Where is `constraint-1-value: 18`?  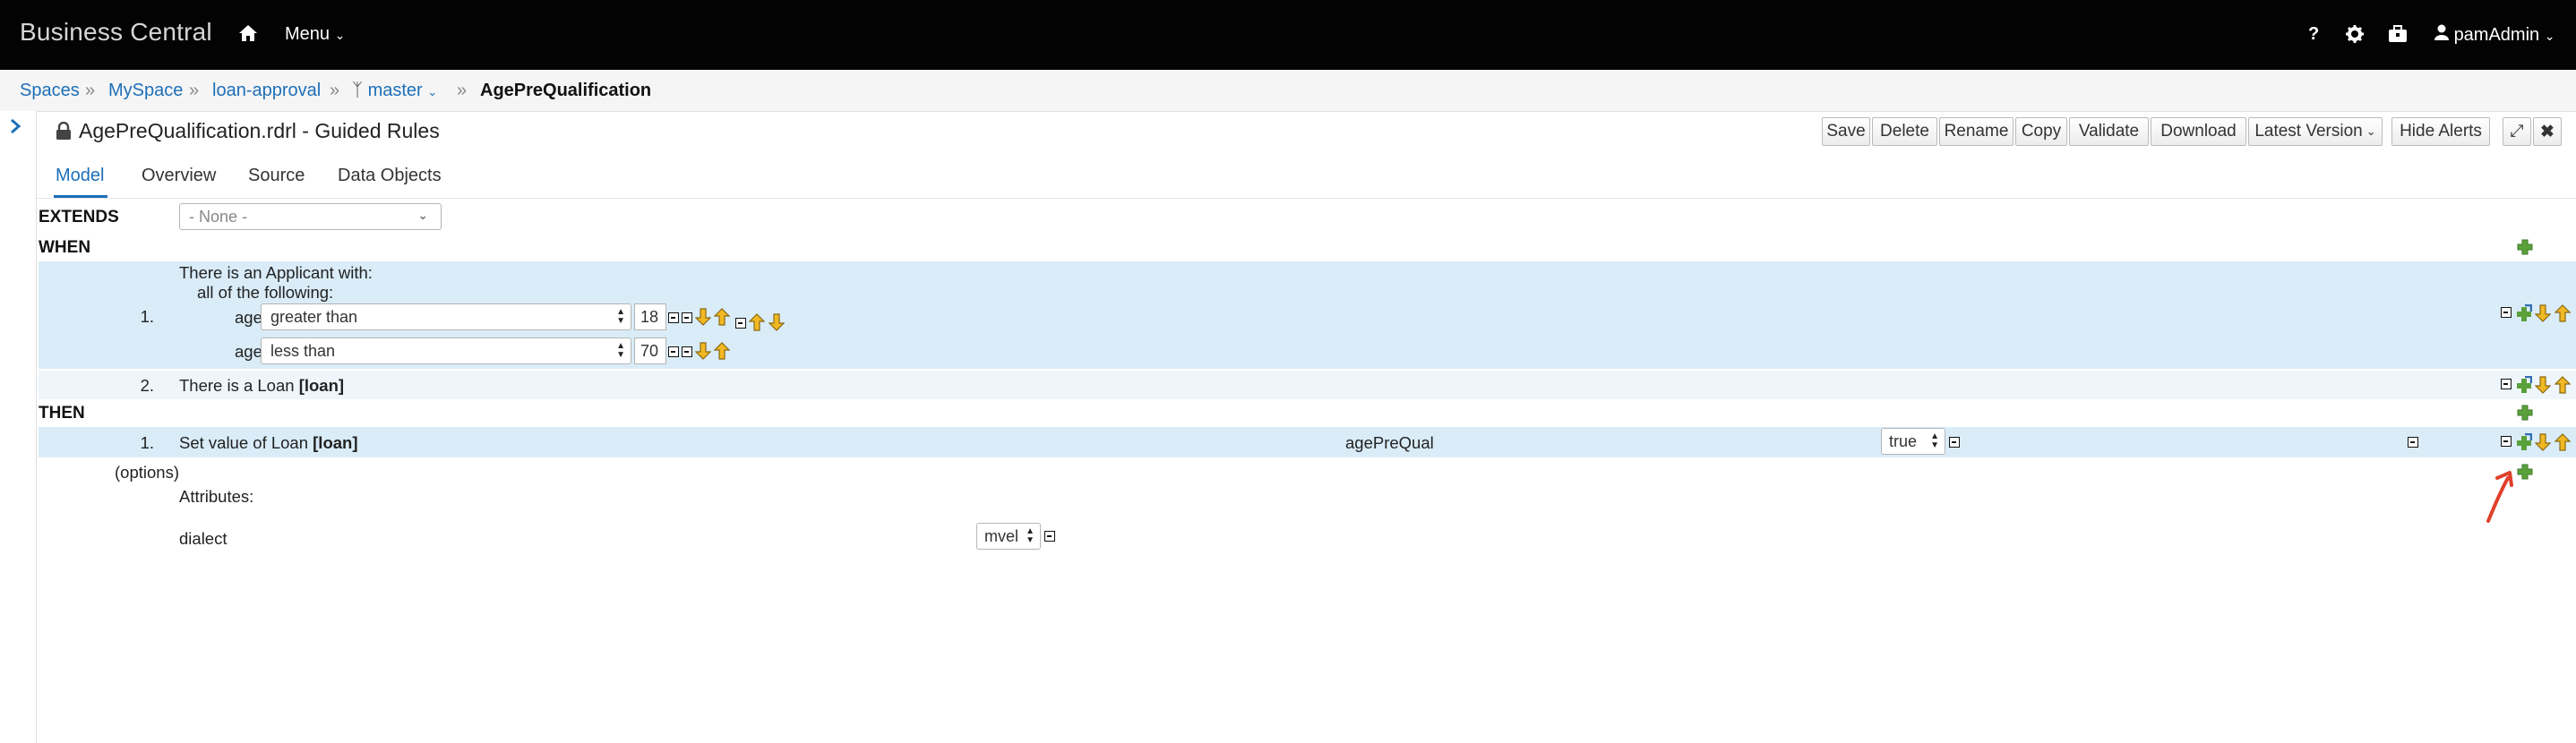 constraint-1-value: 18 is located at coordinates (649, 316).